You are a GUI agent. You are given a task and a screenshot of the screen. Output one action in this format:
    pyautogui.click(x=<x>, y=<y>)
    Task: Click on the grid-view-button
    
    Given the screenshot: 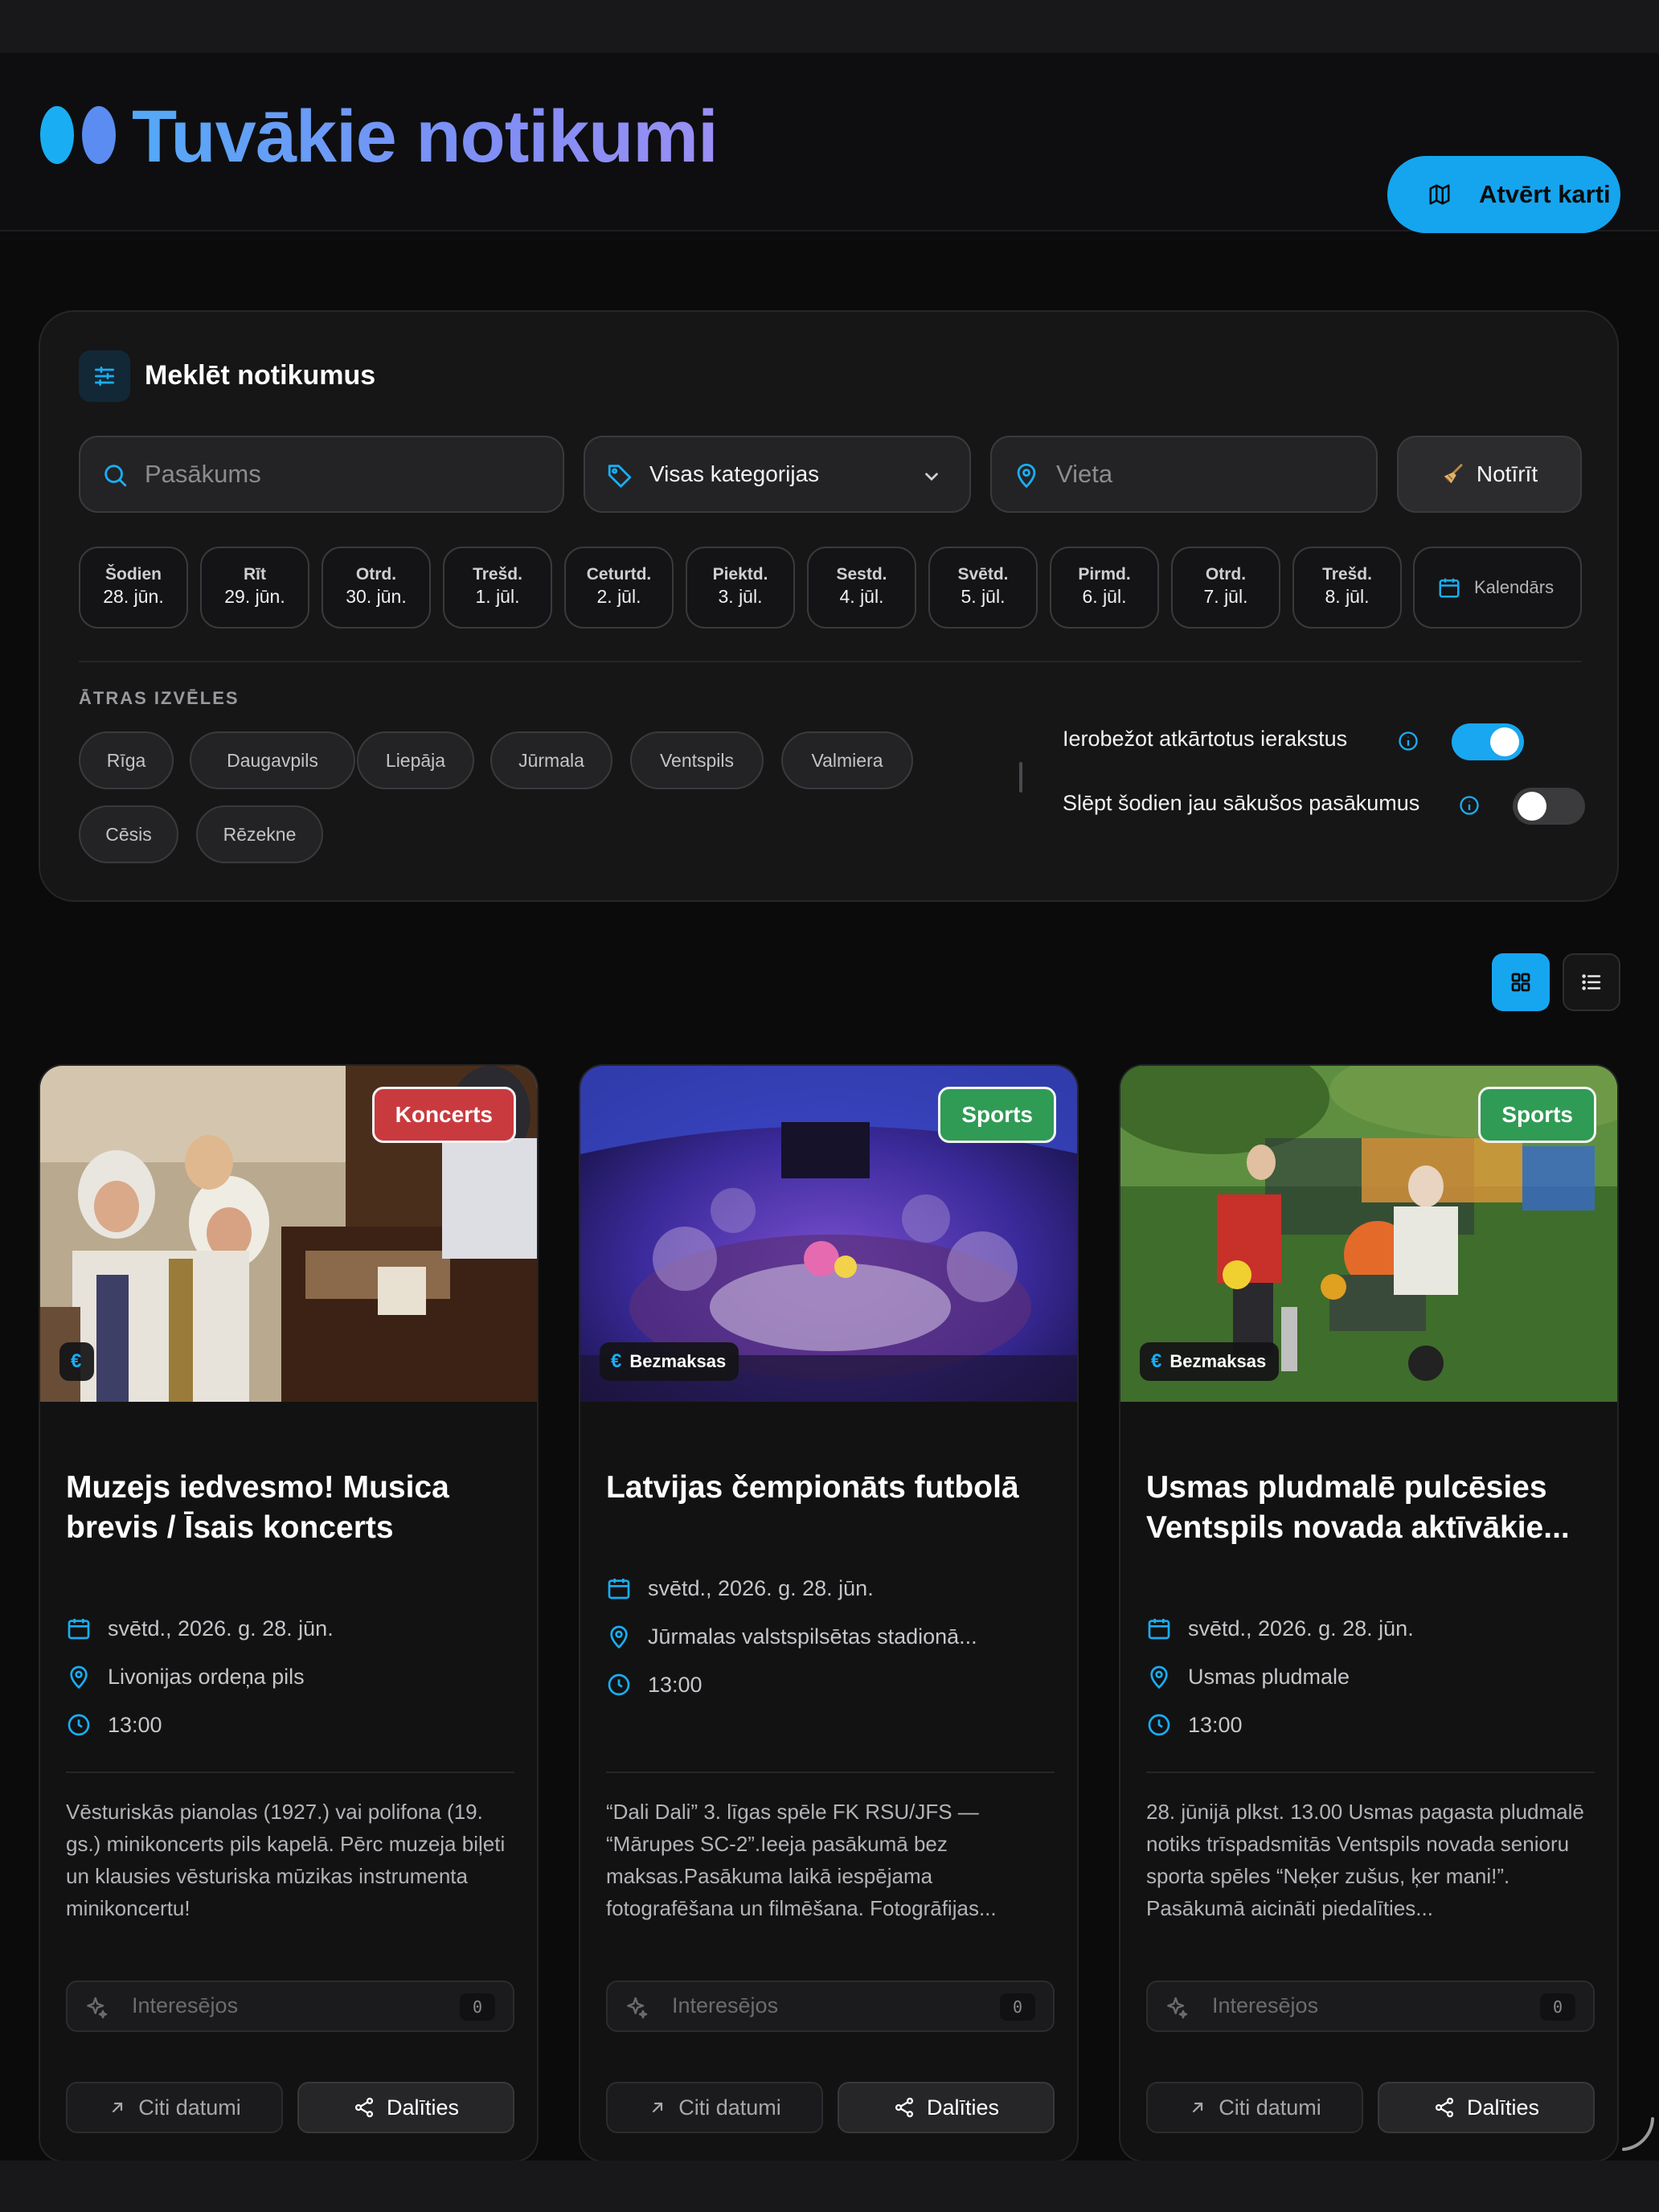 What is the action you would take?
    pyautogui.click(x=1521, y=982)
    